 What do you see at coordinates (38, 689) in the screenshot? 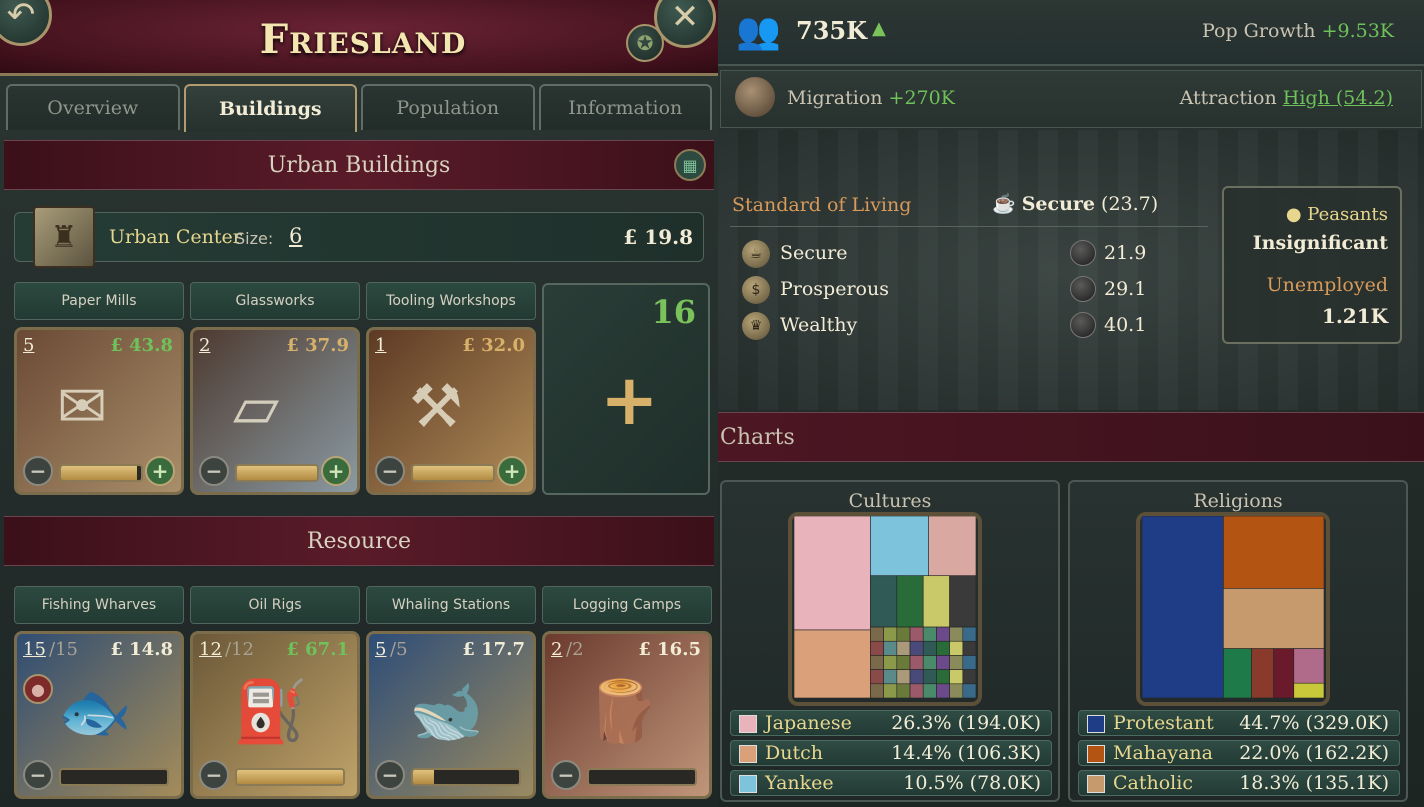
I see `owner-avatar-icon: ●` at bounding box center [38, 689].